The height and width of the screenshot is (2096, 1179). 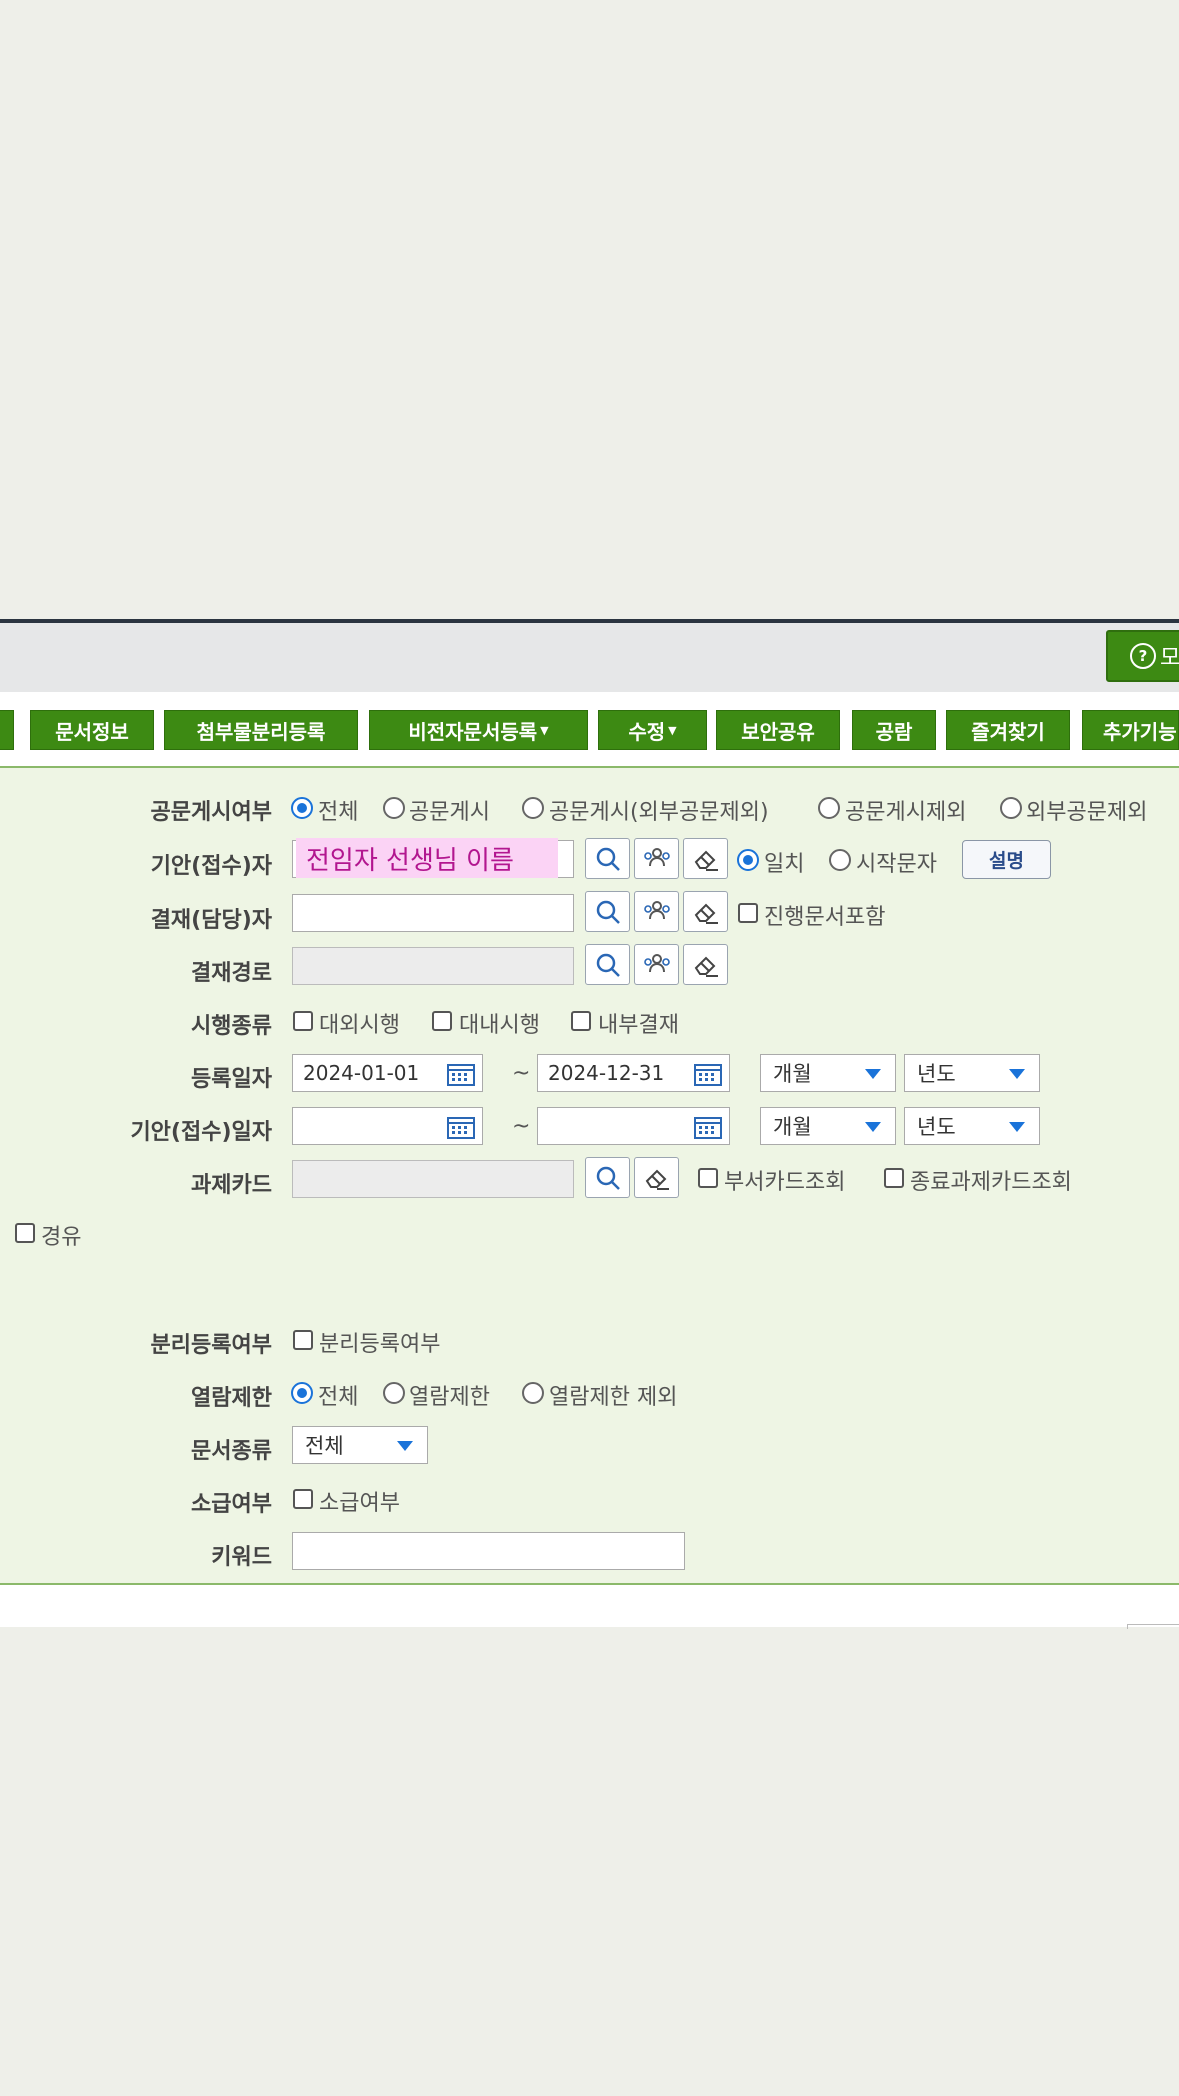 What do you see at coordinates (659, 812) in the screenshot?
I see `notice-option-post-exclude-external: 공문게시(외부공문제외)` at bounding box center [659, 812].